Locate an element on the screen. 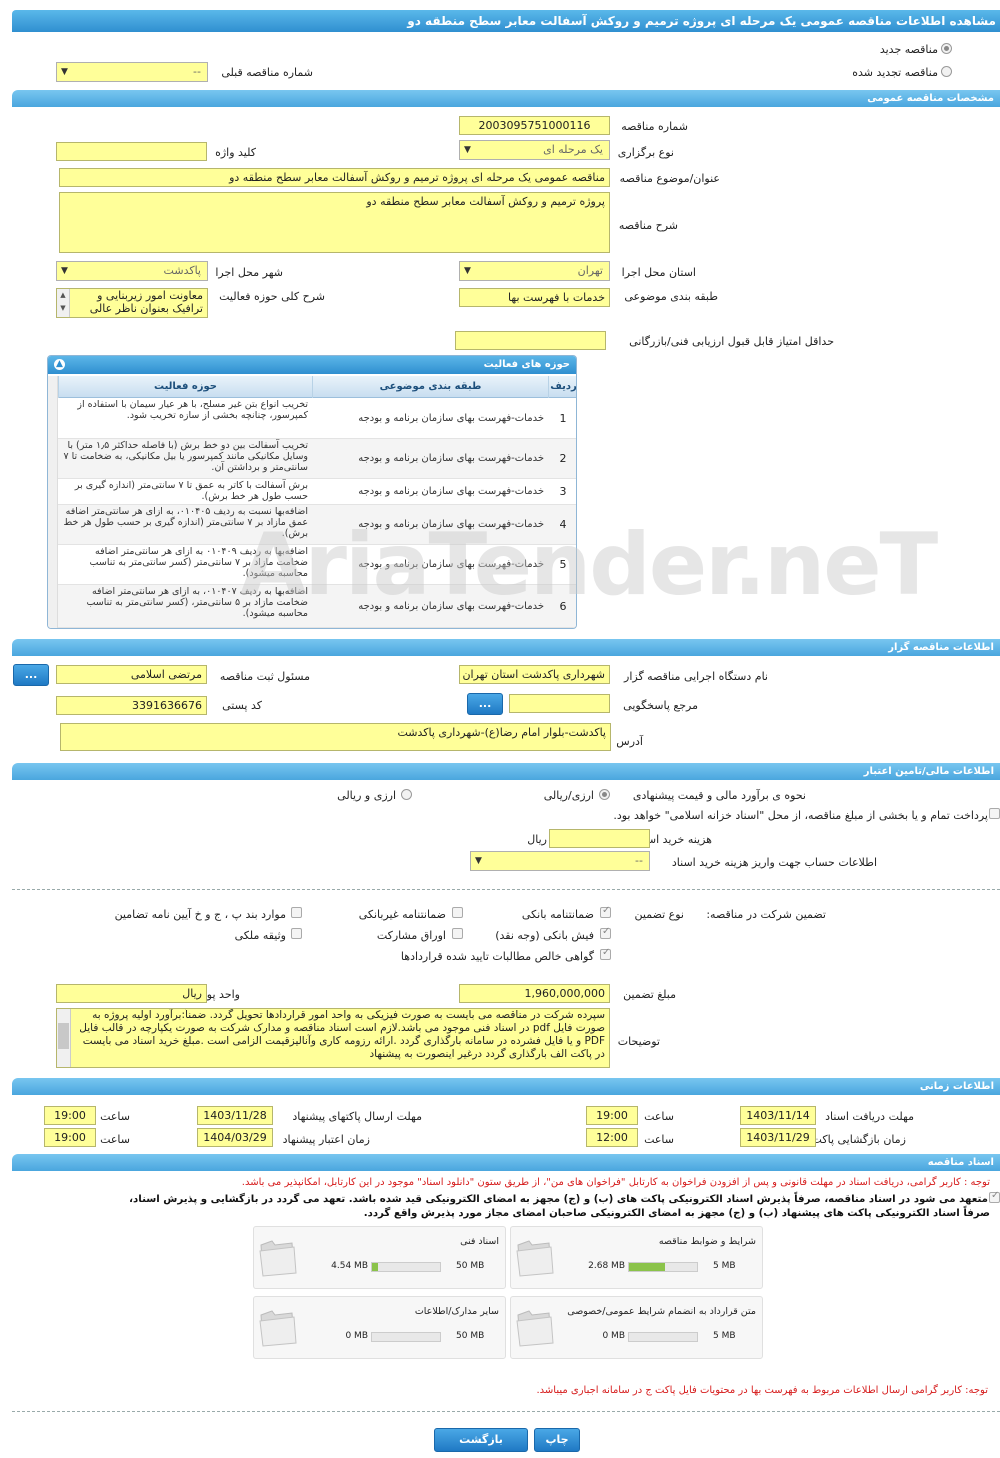 This screenshot has height=1458, width=1000. notes-label: توضیحات is located at coordinates (638, 1041).